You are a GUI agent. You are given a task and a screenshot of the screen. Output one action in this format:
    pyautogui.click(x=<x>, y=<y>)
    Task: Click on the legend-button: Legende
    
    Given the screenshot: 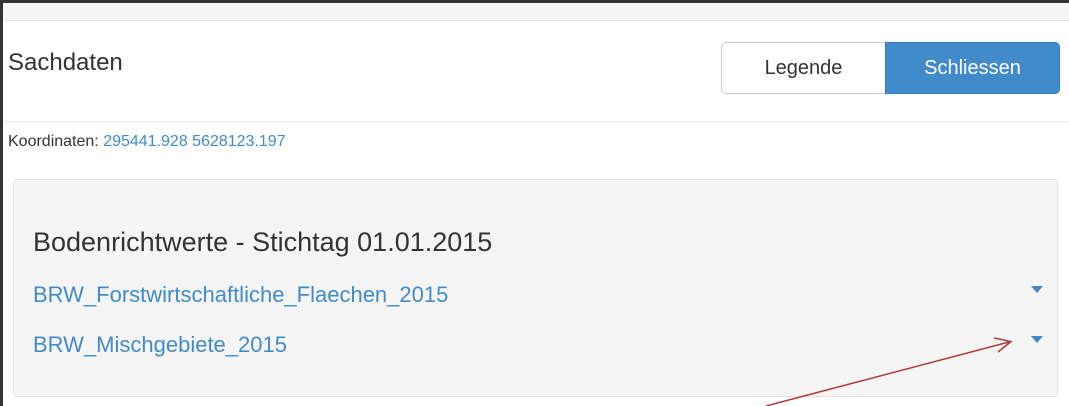 What is the action you would take?
    pyautogui.click(x=803, y=68)
    